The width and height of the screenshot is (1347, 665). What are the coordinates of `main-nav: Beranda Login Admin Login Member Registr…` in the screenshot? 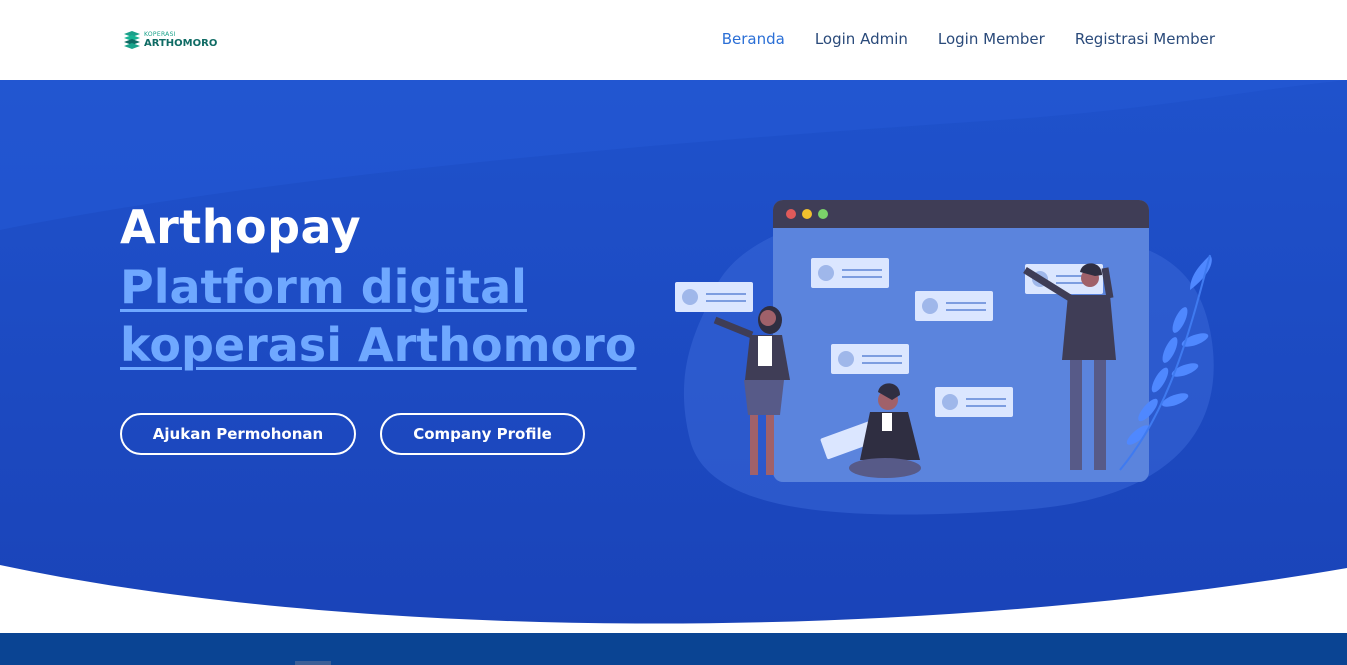 It's located at (968, 39).